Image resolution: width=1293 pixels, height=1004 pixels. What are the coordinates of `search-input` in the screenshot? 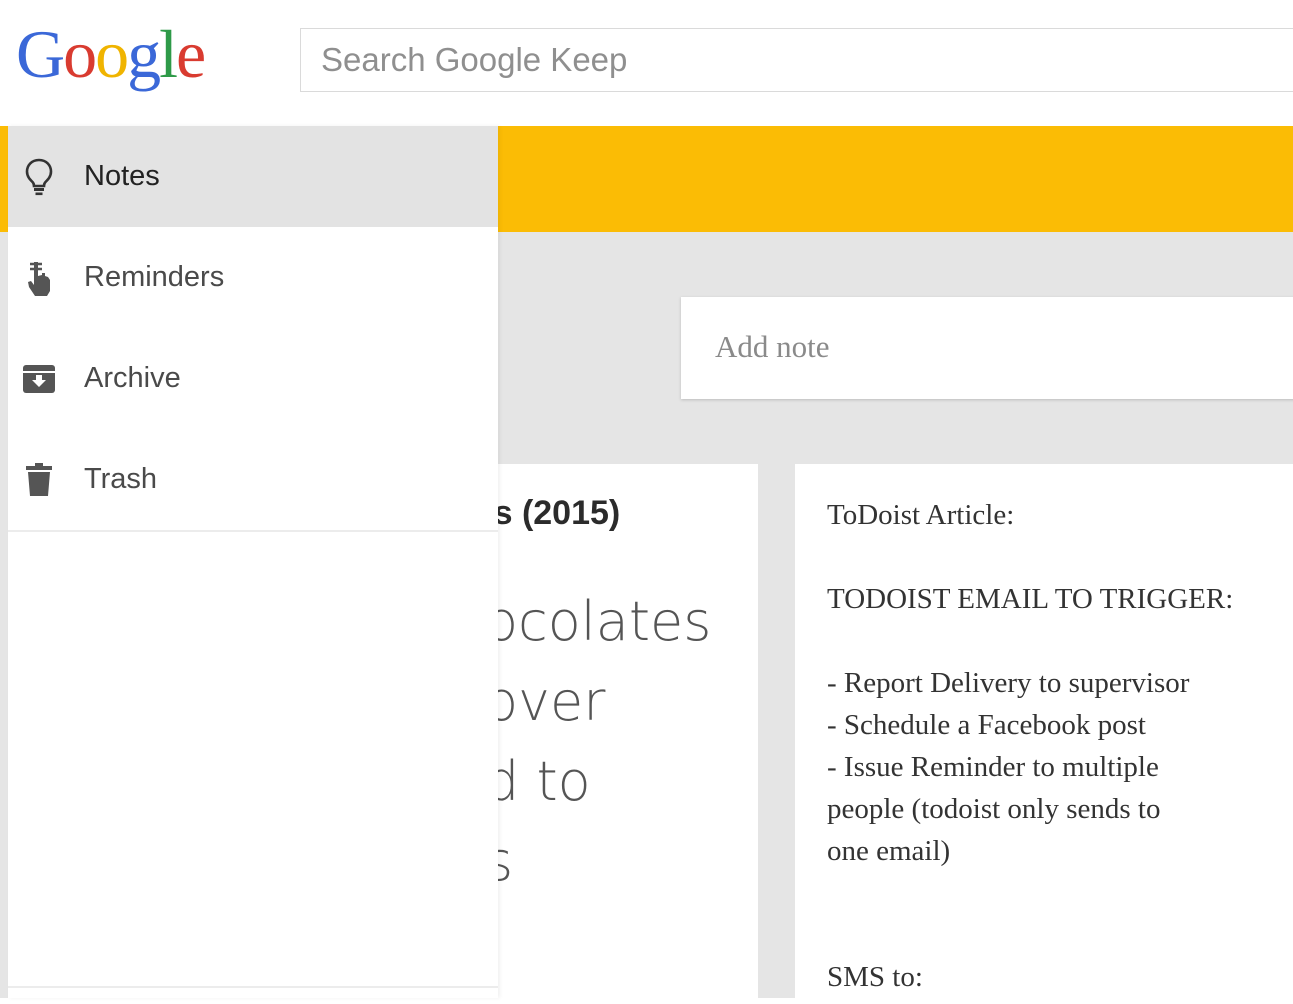 It's located at (797, 60).